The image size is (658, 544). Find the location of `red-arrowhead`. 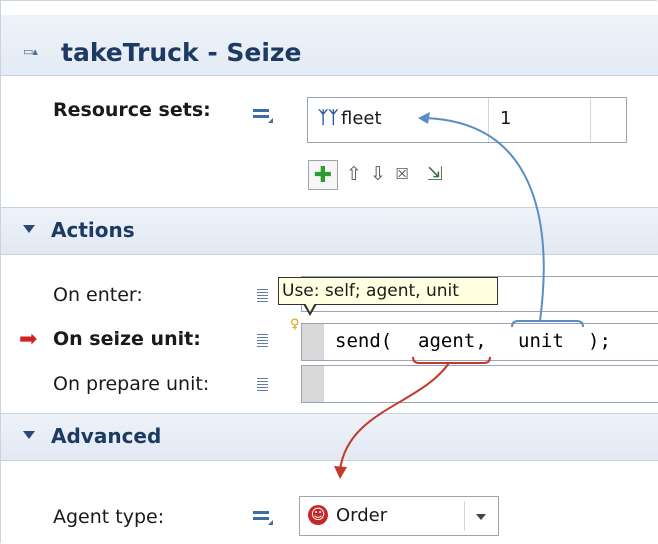

red-arrowhead is located at coordinates (340, 472).